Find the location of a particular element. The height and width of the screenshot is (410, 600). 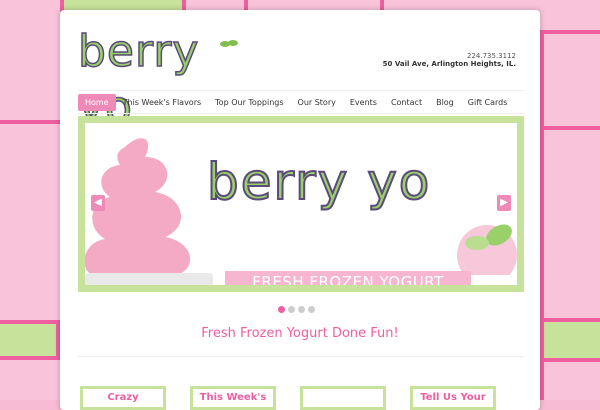

address: 50 Vail Ave, Arlington Heights, IL. is located at coordinates (449, 64).